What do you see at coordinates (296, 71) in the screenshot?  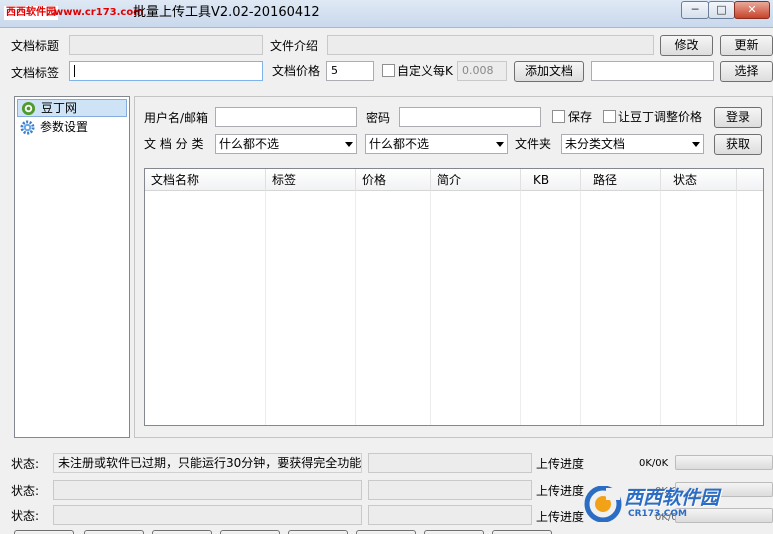 I see `doc-price-label: 文档价格` at bounding box center [296, 71].